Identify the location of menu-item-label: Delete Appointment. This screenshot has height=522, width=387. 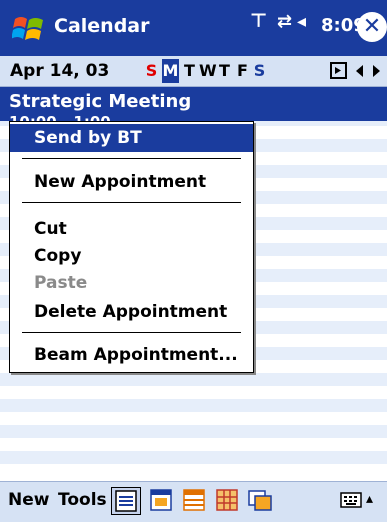
(131, 312).